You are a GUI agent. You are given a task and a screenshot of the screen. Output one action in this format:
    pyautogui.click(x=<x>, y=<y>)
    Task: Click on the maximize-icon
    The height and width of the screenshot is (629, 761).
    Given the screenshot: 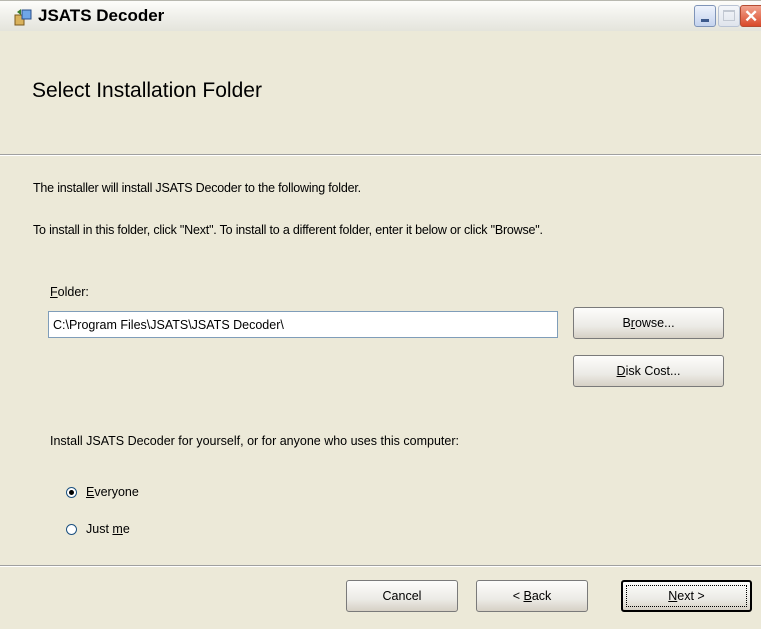 What is the action you would take?
    pyautogui.click(x=729, y=15)
    